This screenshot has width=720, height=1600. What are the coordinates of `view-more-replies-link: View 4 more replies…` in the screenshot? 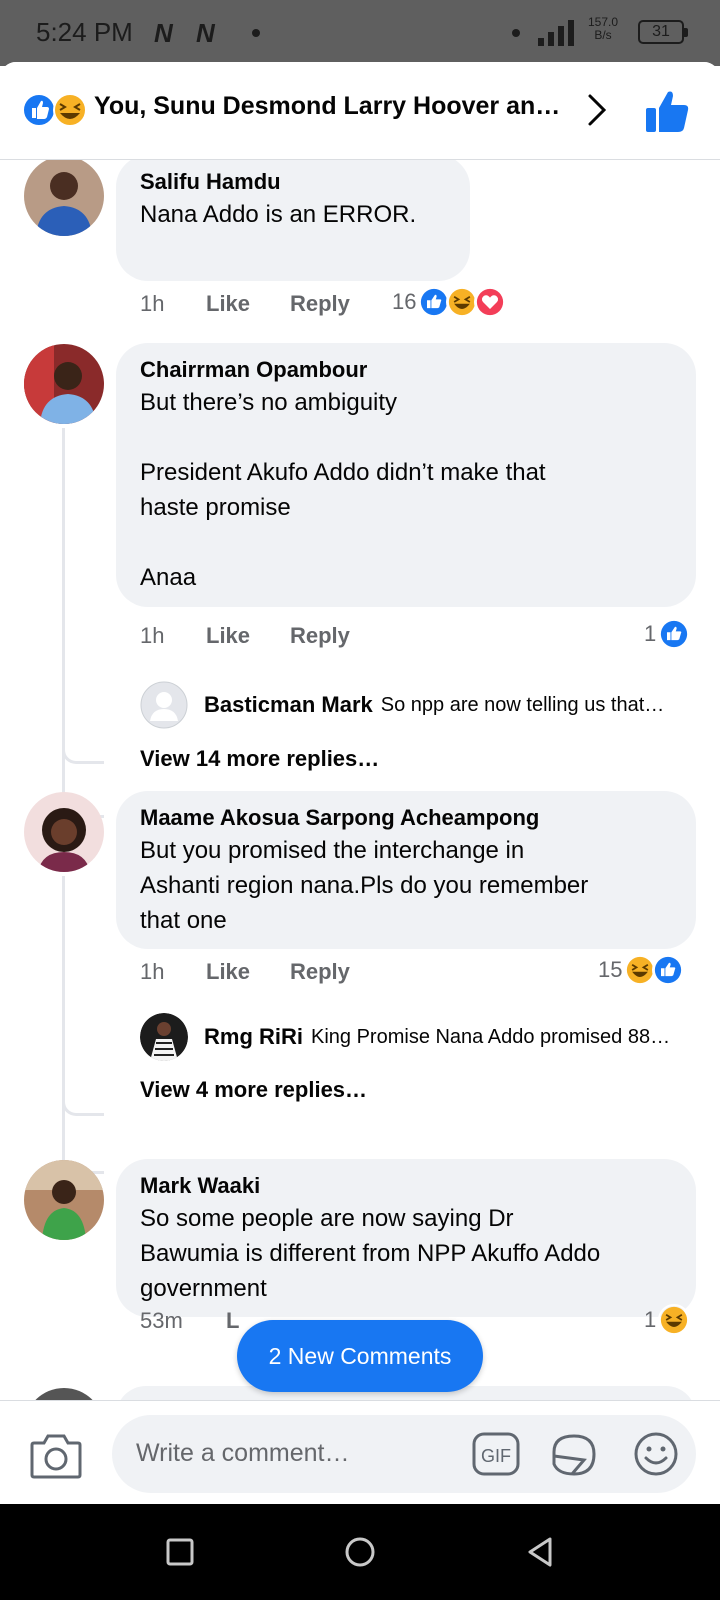 It's located at (253, 1090).